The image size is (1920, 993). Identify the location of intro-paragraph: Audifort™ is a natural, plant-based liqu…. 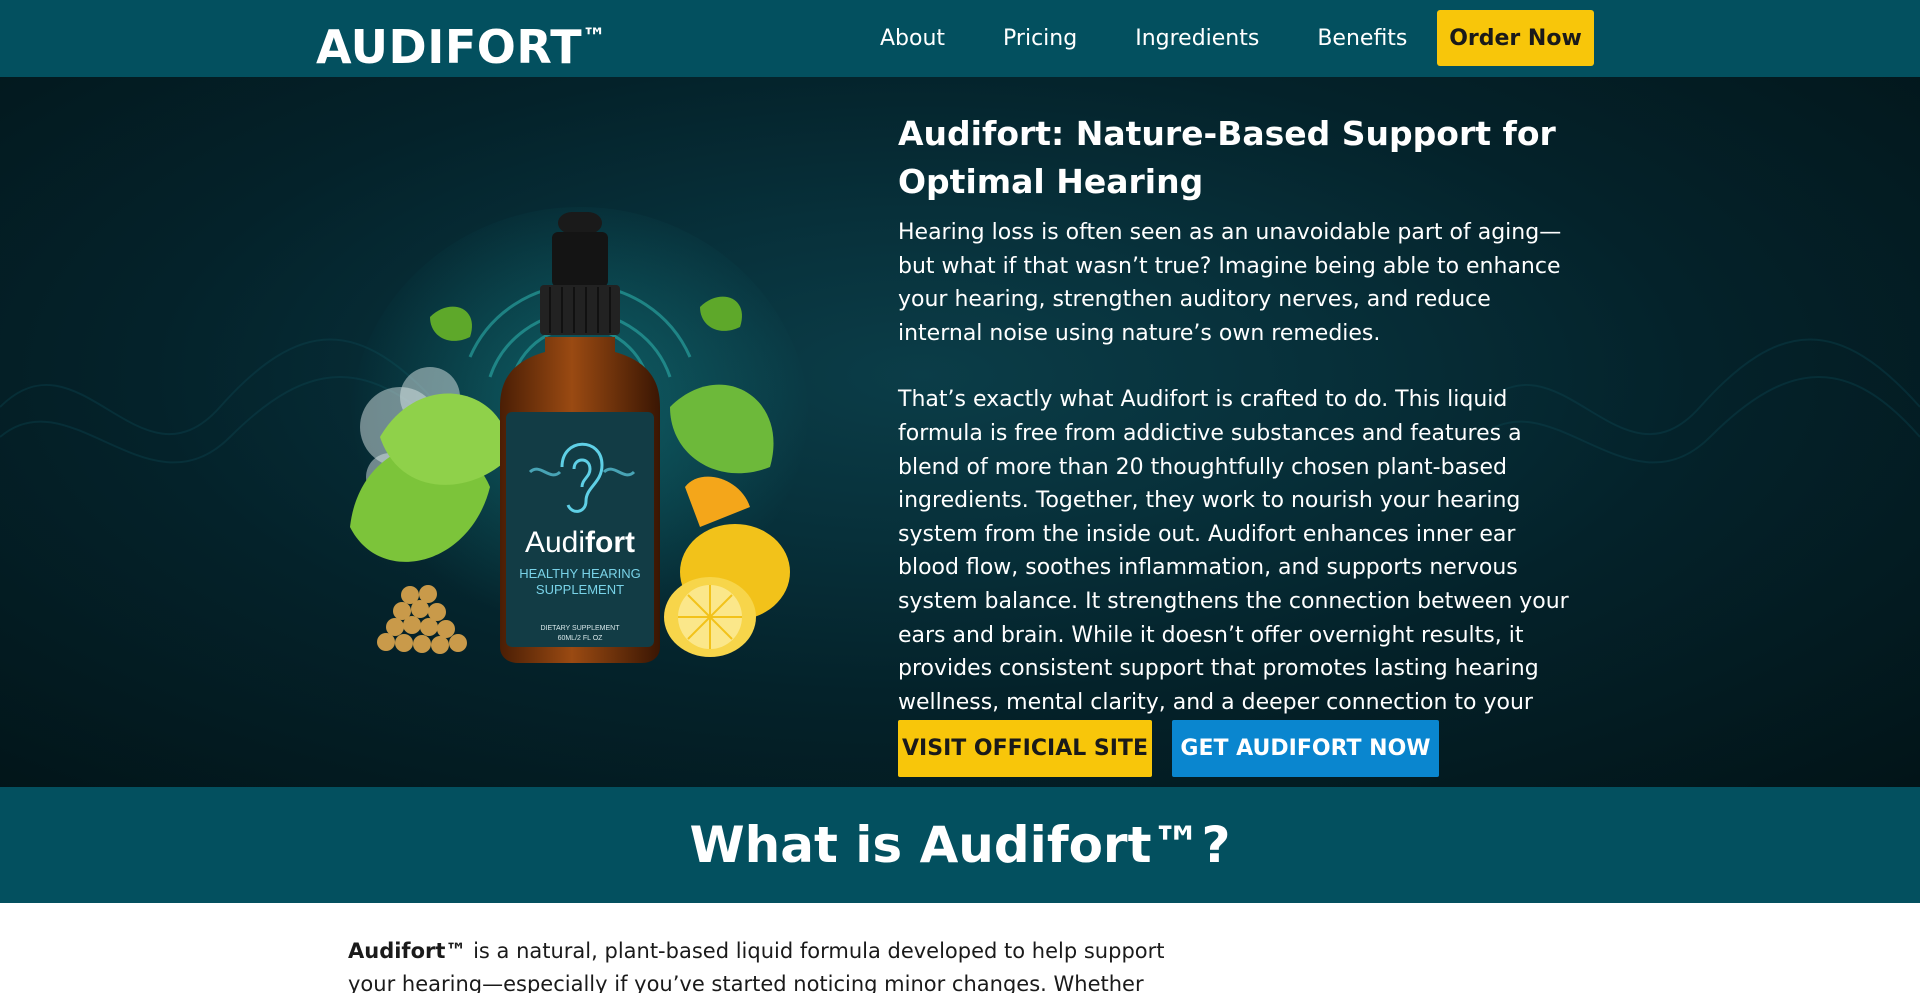
(758, 964).